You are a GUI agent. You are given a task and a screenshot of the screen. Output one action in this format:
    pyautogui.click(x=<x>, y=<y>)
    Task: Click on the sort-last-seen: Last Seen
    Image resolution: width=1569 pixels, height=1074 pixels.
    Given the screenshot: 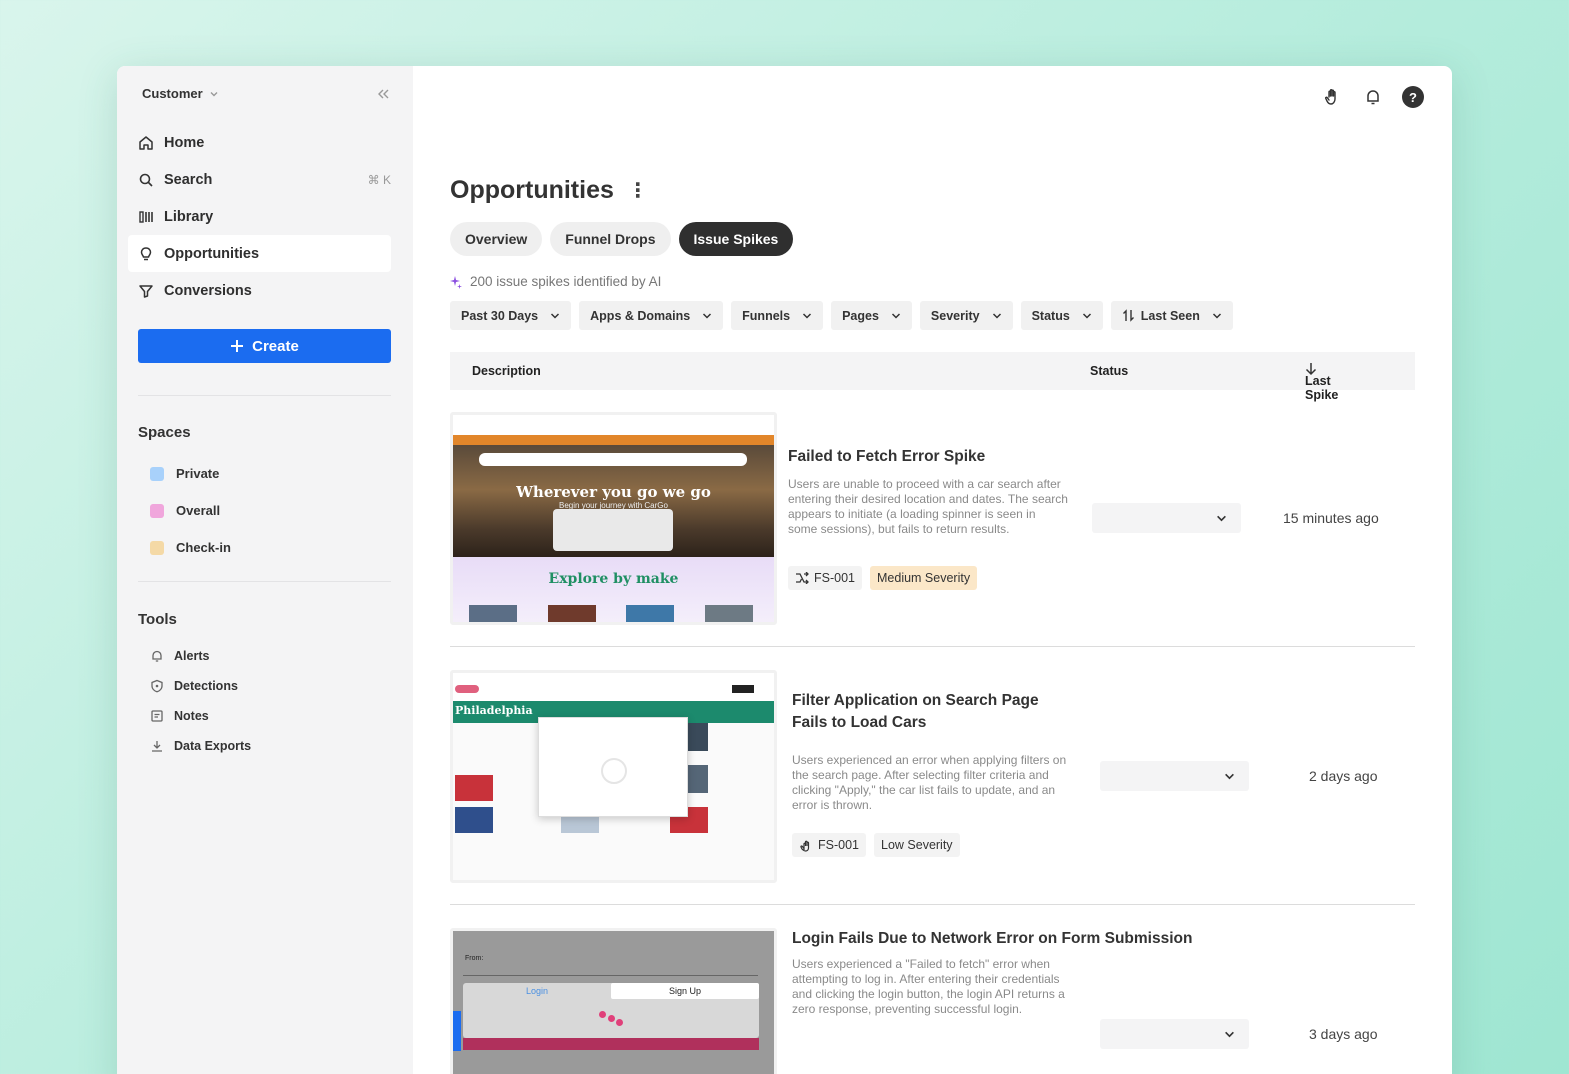 What is the action you would take?
    pyautogui.click(x=1171, y=315)
    